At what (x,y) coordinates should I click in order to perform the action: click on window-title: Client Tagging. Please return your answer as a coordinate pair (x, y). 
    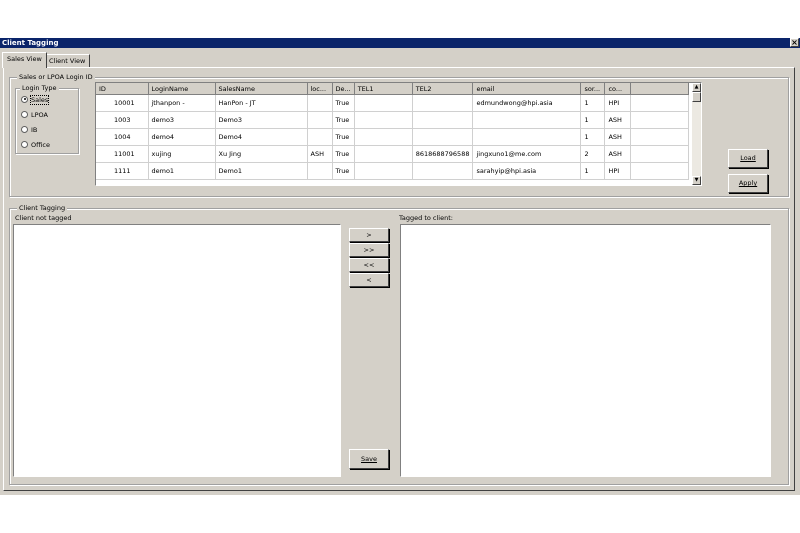
    Looking at the image, I should click on (30, 43).